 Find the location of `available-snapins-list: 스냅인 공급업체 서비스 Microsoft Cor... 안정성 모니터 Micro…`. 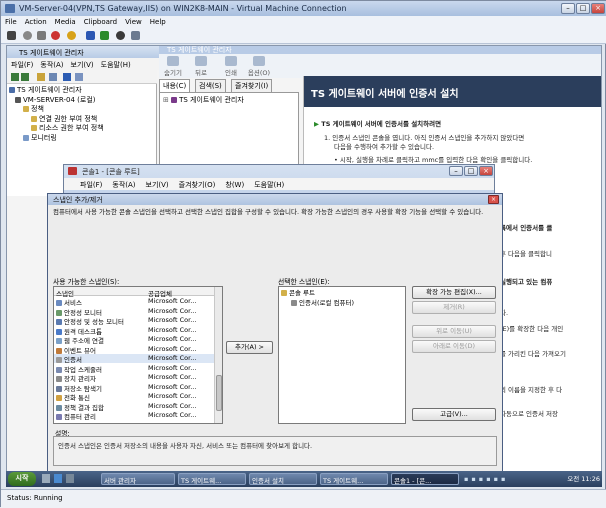

available-snapins-list: 스냅인 공급업체 서비스 Microsoft Cor... 안정성 모니터 Micro… is located at coordinates (138, 355).